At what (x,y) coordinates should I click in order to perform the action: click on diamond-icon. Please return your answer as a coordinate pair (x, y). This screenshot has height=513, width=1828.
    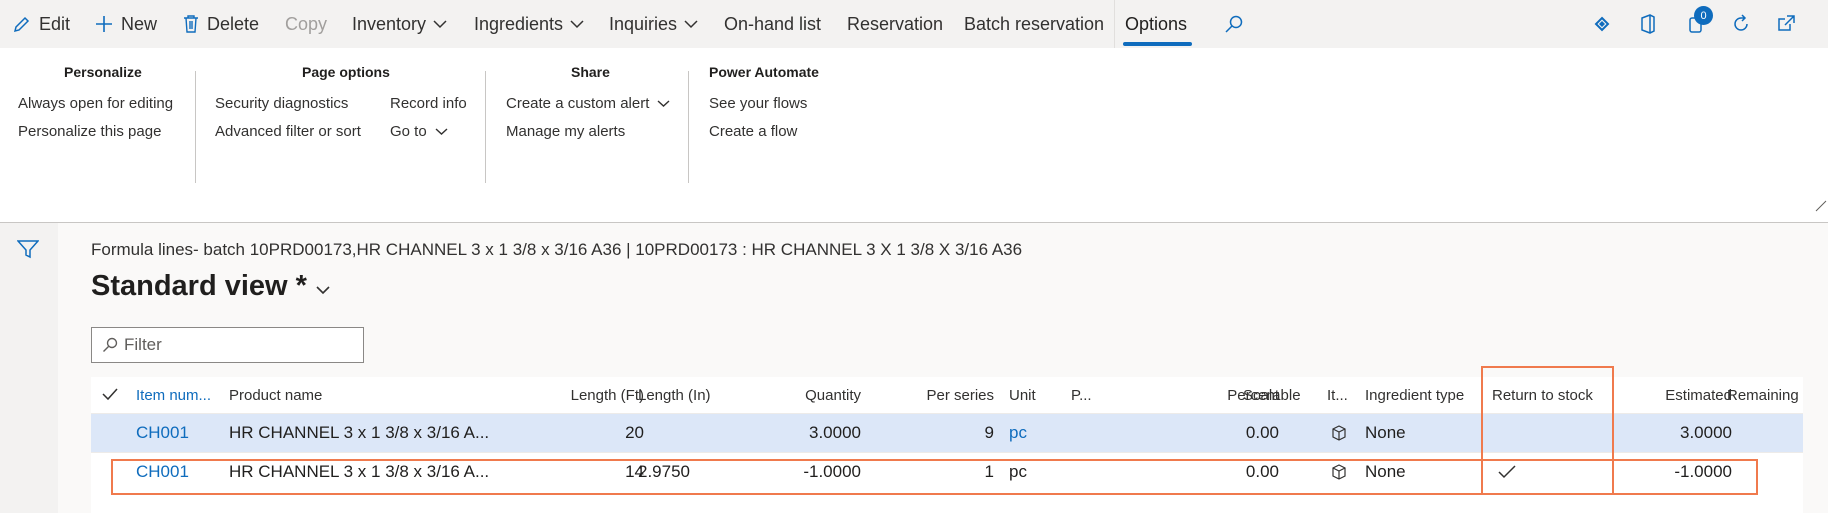
    Looking at the image, I should click on (1602, 24).